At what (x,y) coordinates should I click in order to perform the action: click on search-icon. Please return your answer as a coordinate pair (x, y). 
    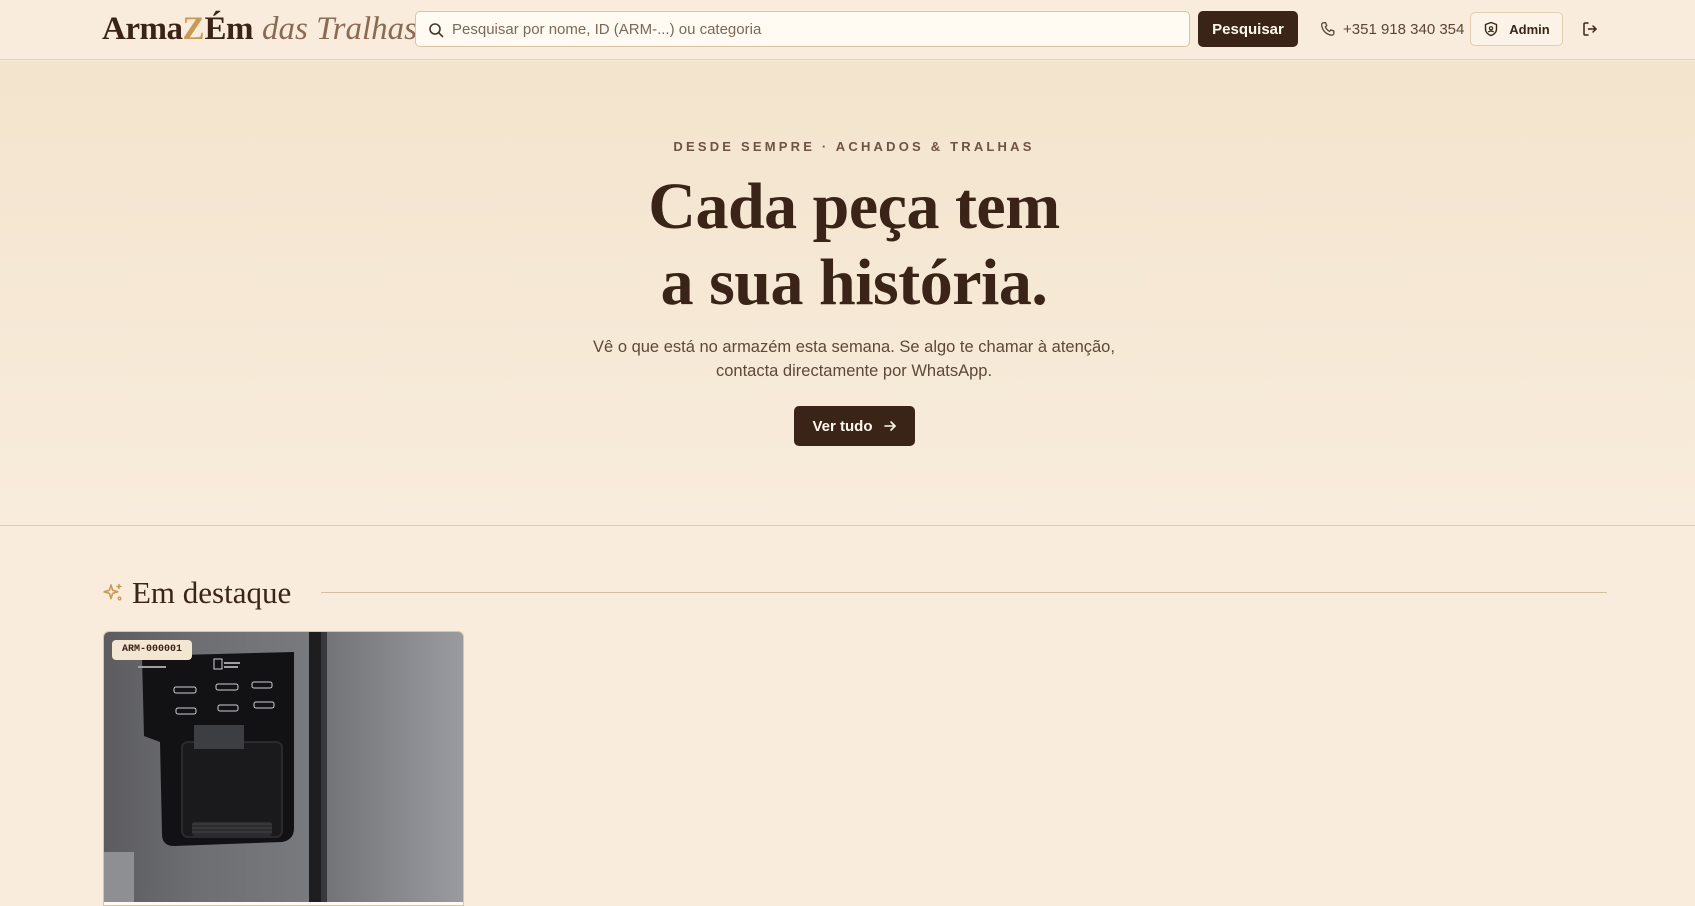
    Looking at the image, I should click on (436, 30).